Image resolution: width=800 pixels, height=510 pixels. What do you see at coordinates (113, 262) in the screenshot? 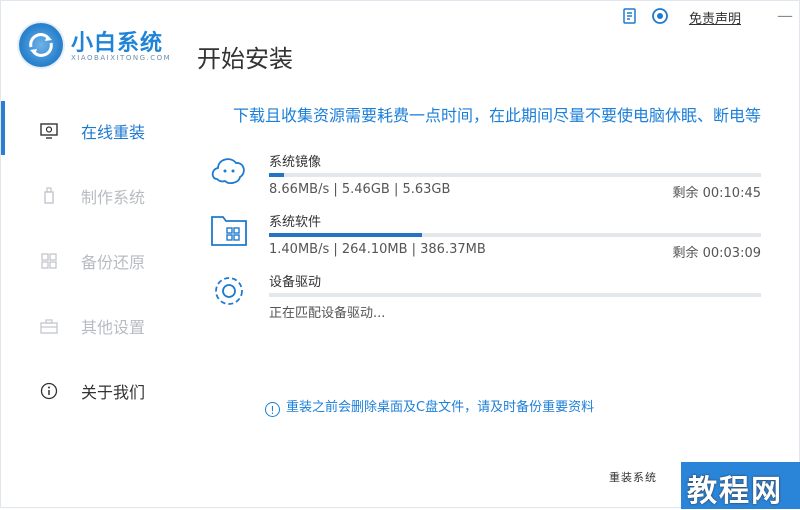
I see `sidebar-item-label: 备份还原` at bounding box center [113, 262].